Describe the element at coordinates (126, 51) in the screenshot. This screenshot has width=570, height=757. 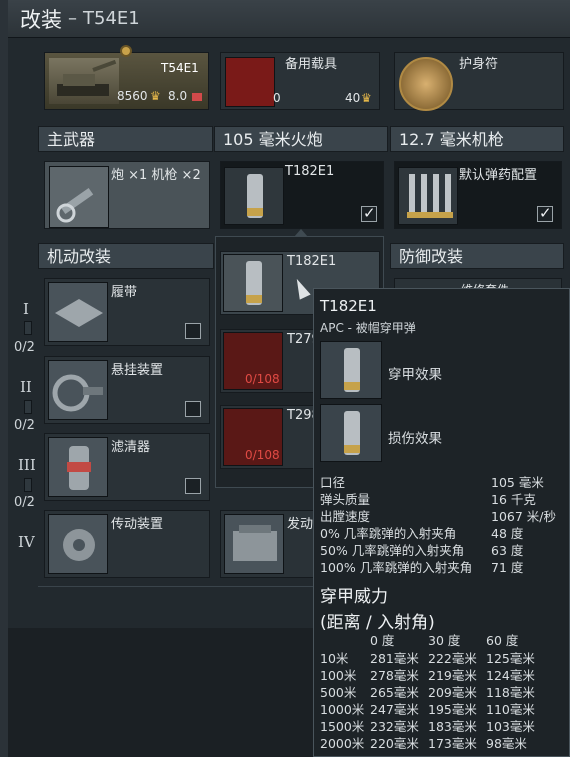
I see `medal-icon` at that location.